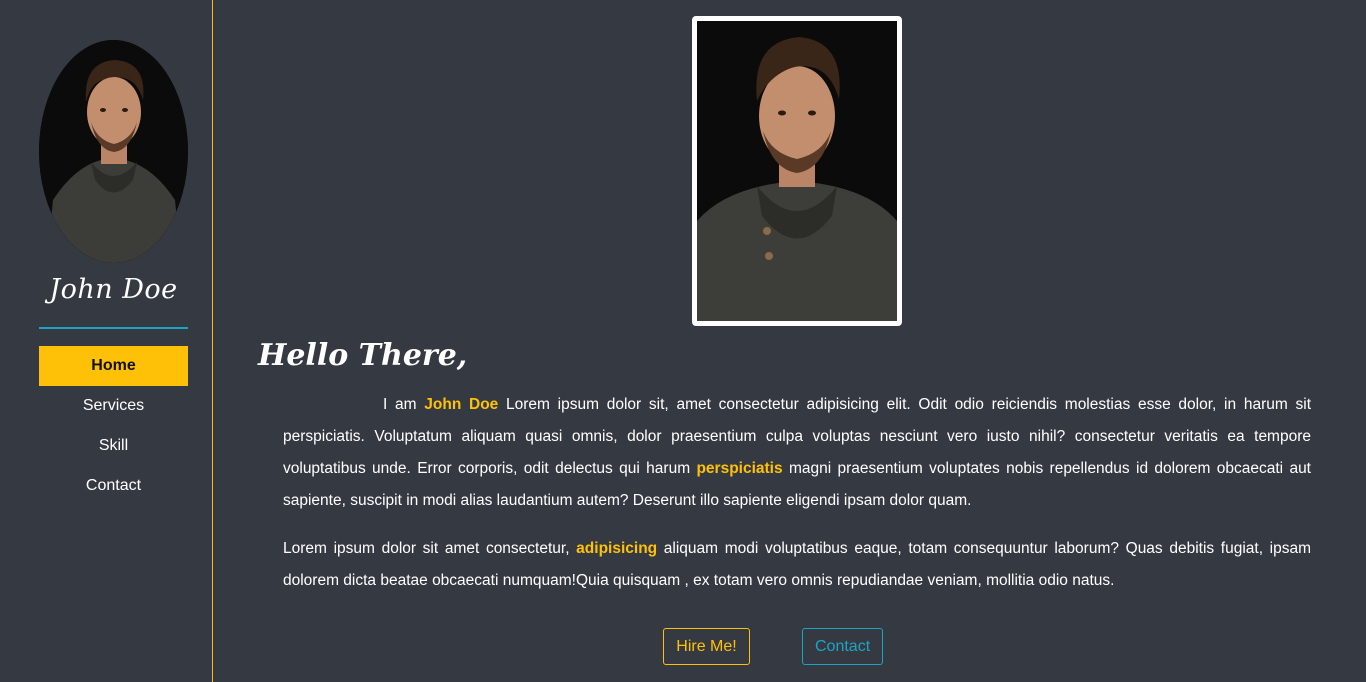 Image resolution: width=1366 pixels, height=682 pixels. Describe the element at coordinates (113, 366) in the screenshot. I see `nav-item-home: Home` at that location.